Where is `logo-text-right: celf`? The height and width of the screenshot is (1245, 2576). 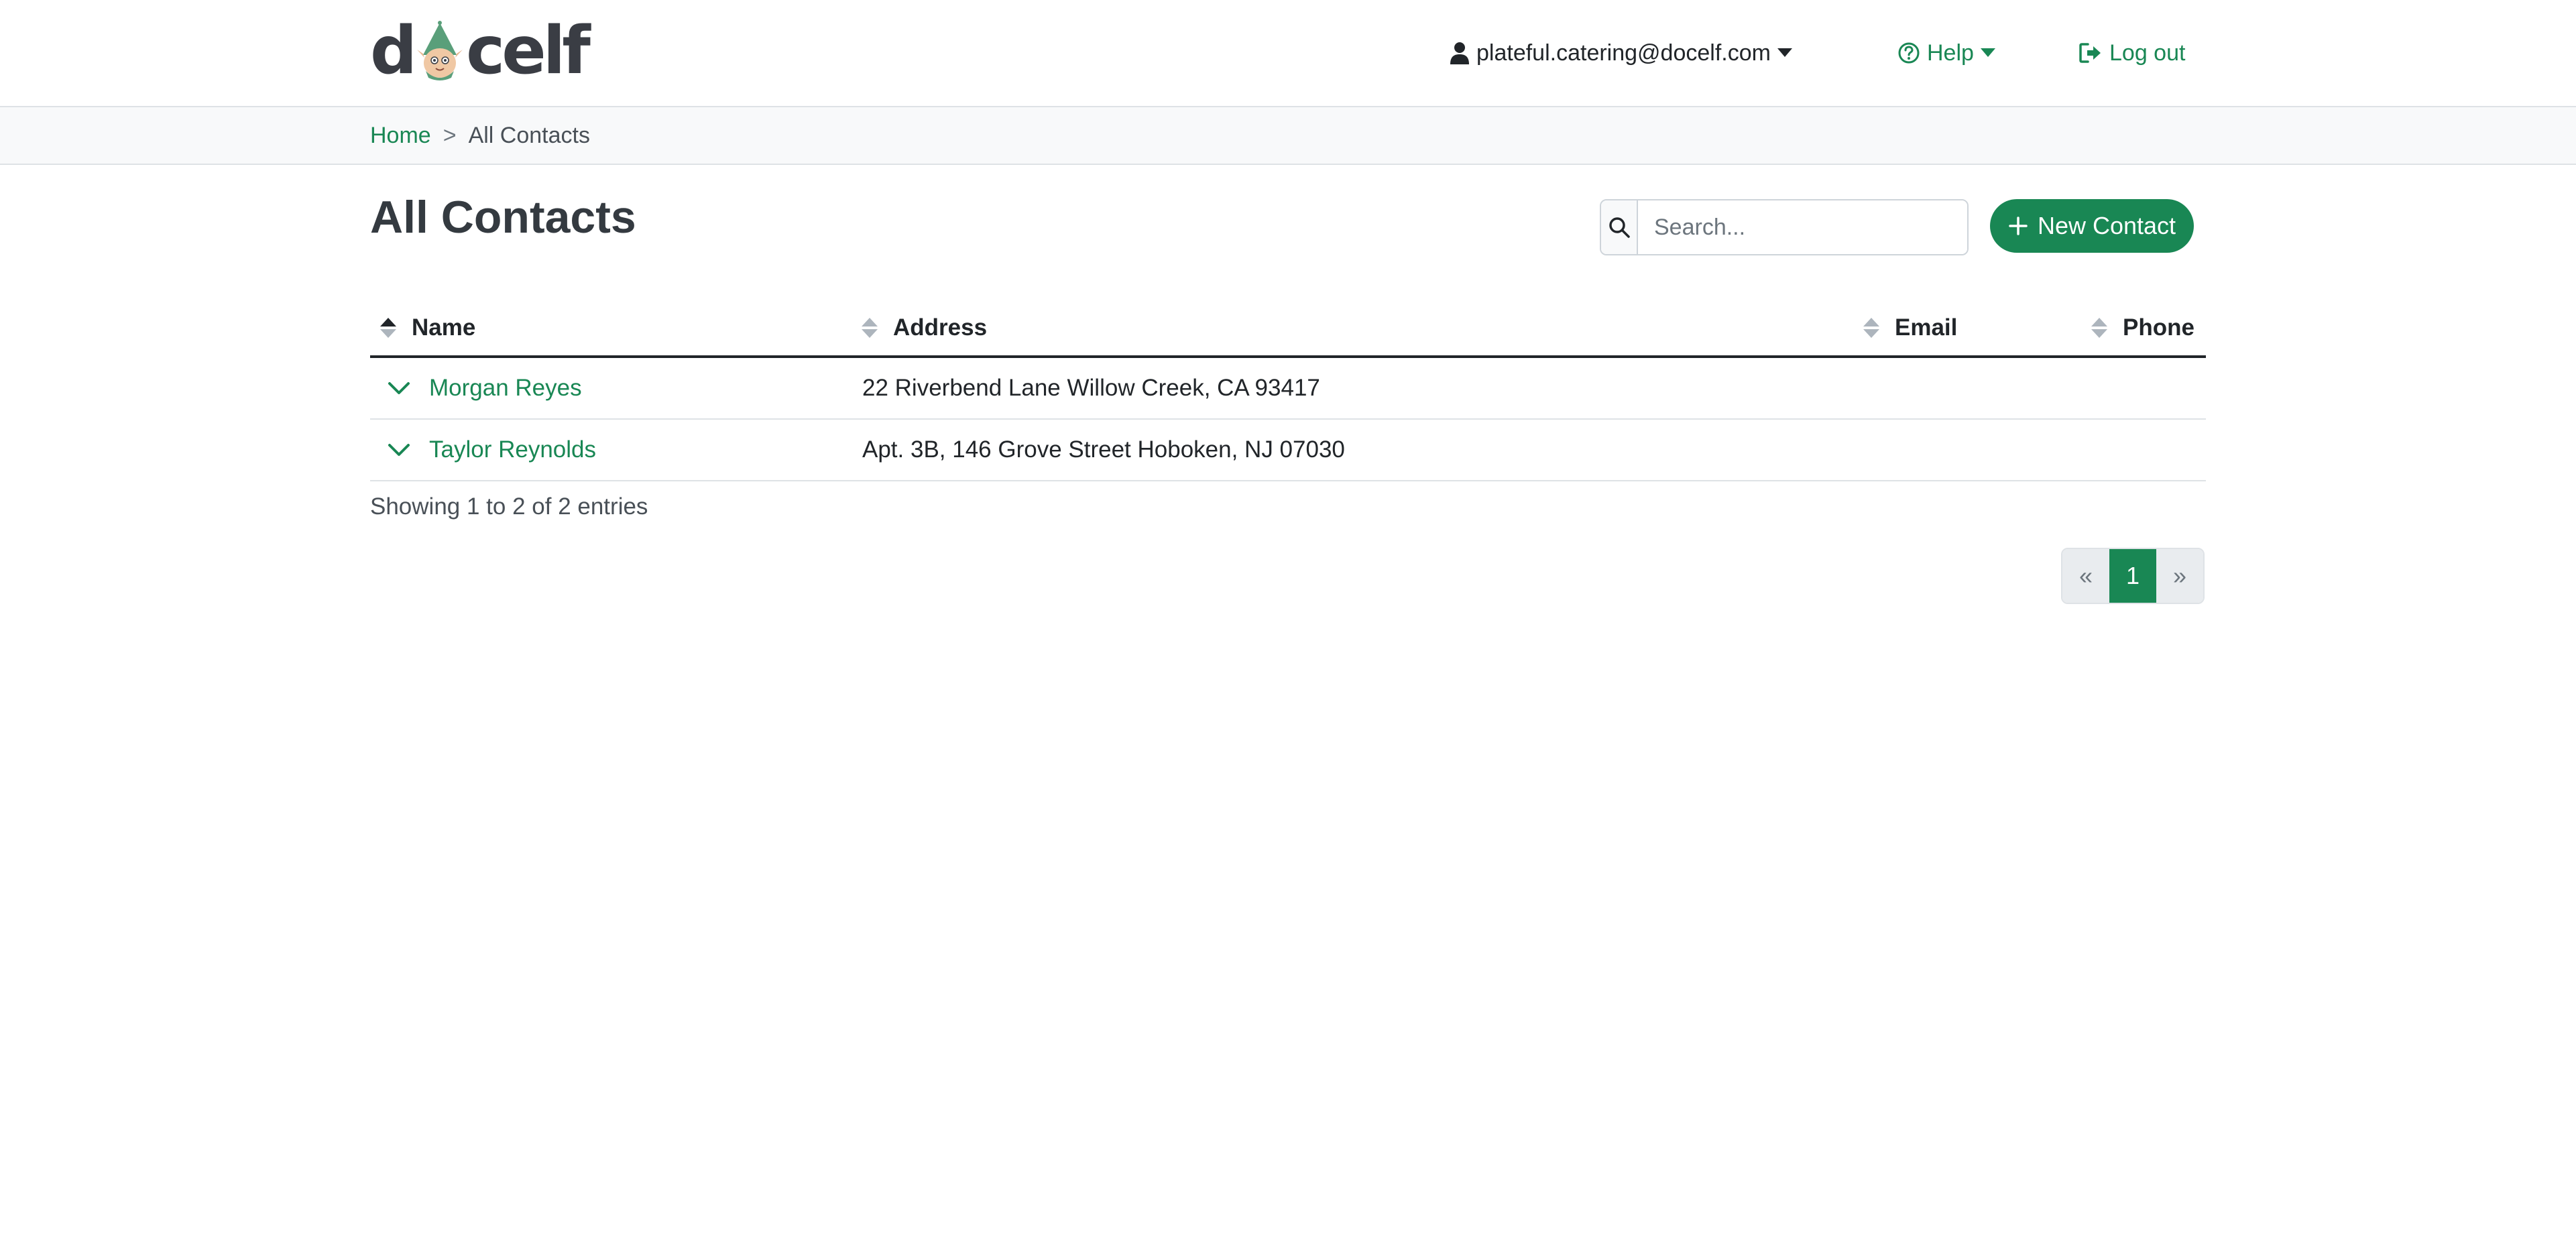
logo-text-right: celf is located at coordinates (528, 51).